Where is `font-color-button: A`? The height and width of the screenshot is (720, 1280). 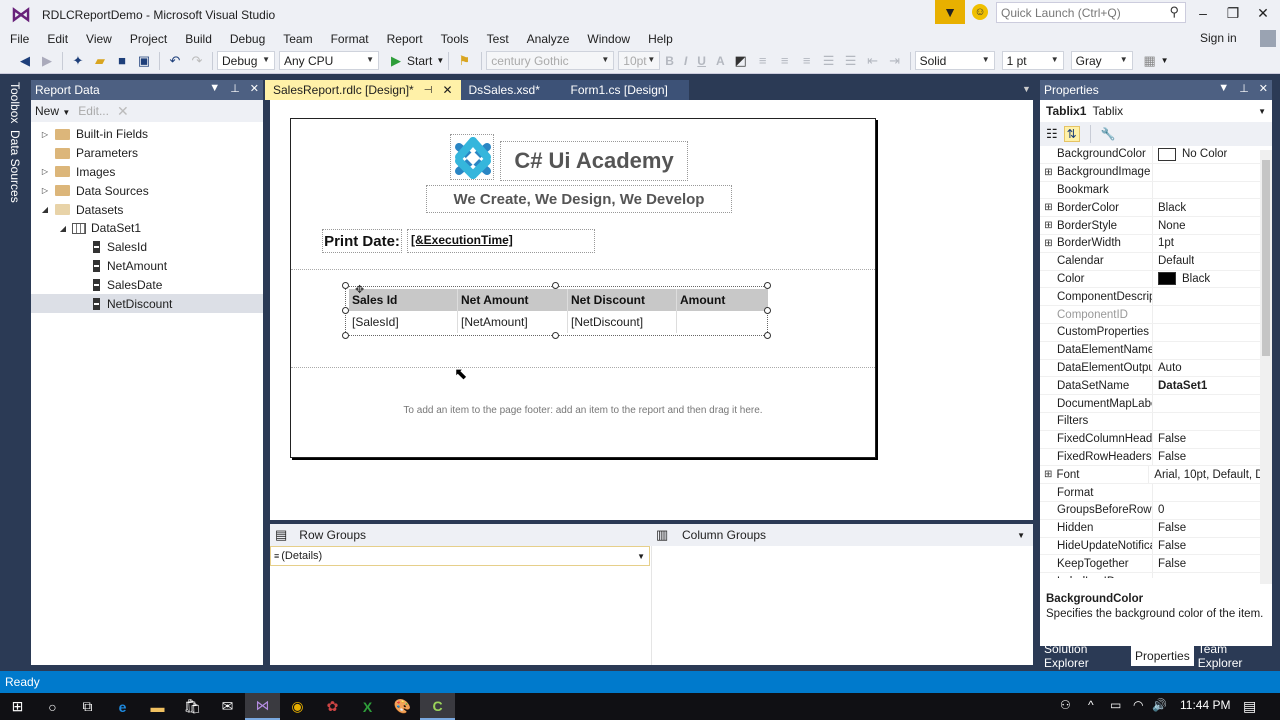
font-color-button: A is located at coordinates (720, 61).